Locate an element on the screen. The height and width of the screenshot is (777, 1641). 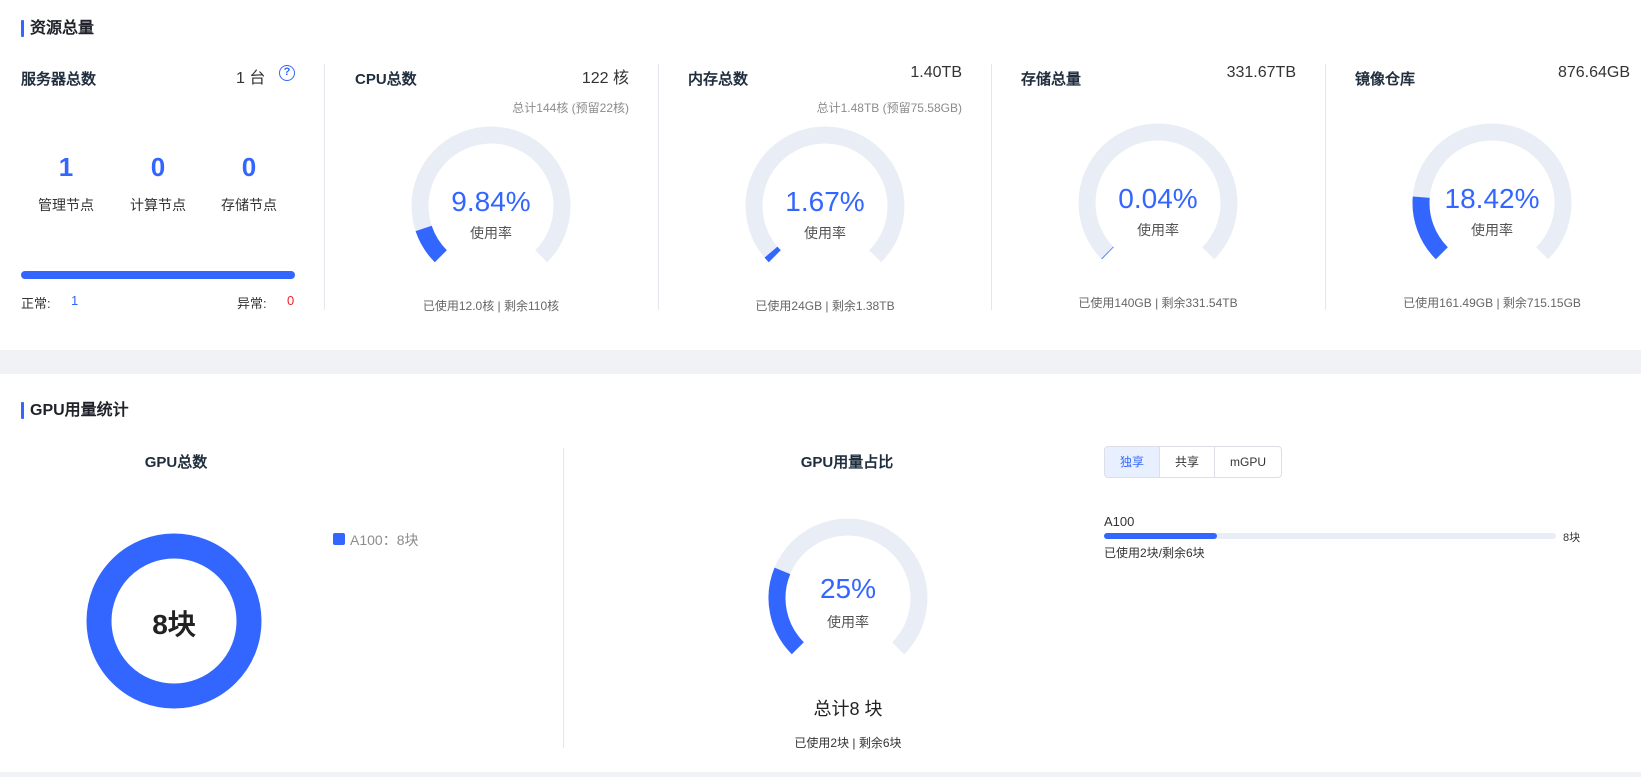
registry-gauge-caption: 使用率 is located at coordinates (1492, 230).